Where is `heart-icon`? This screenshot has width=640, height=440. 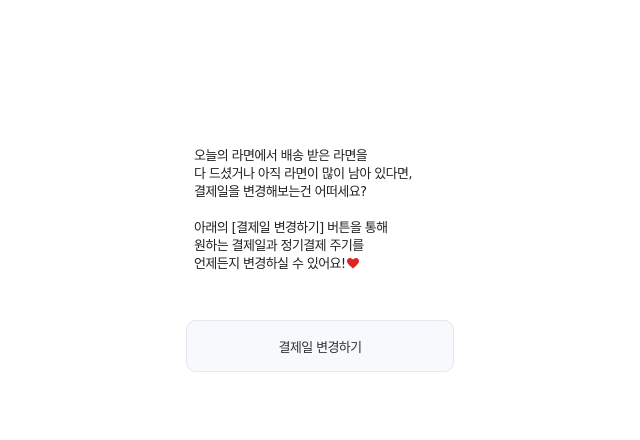 heart-icon is located at coordinates (352, 266).